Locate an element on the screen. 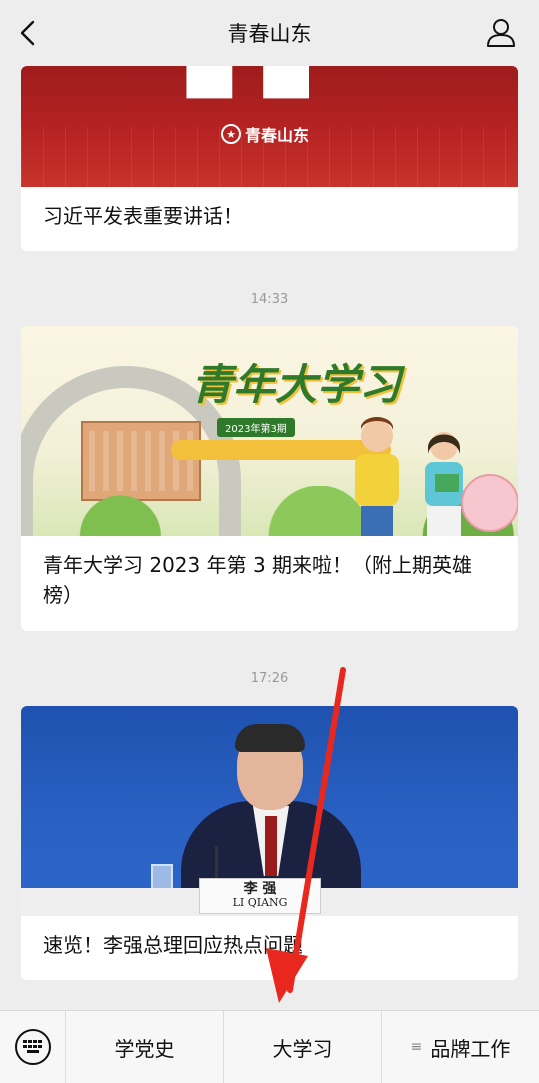  keyboard-icon is located at coordinates (32, 1047).